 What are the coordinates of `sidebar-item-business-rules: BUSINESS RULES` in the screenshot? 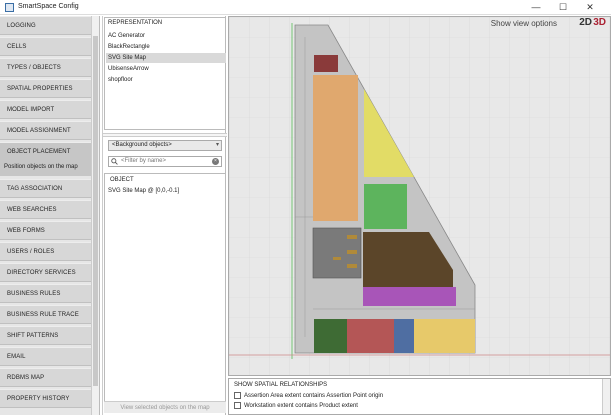 It's located at (46, 293).